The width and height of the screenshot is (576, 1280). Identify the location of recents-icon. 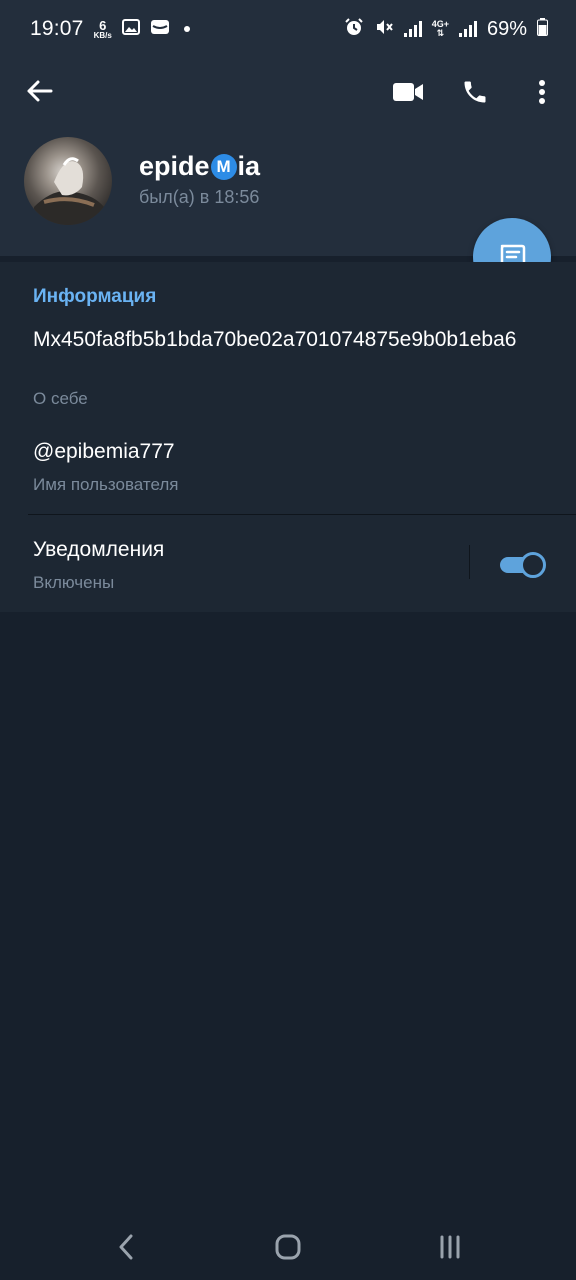
(450, 1247).